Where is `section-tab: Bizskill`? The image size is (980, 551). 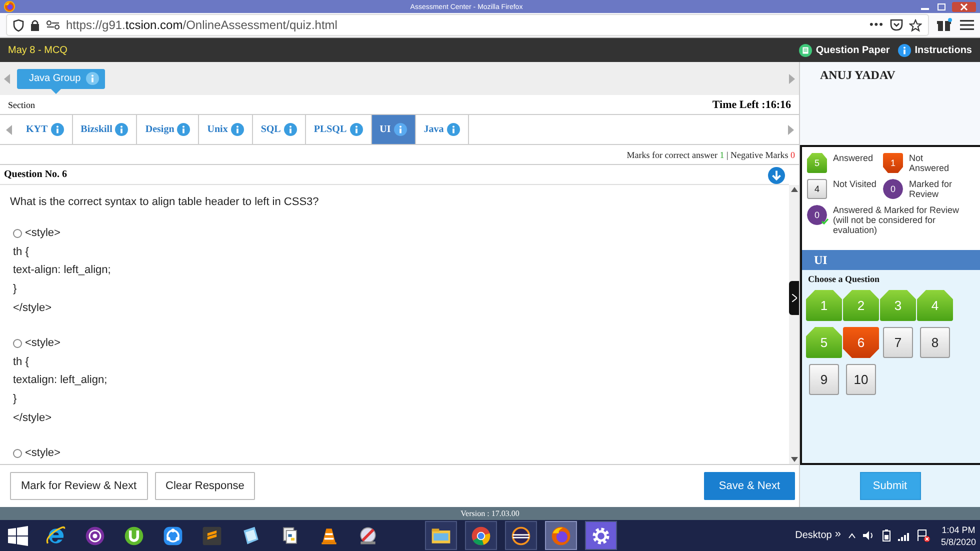
section-tab: Bizskill is located at coordinates (105, 129).